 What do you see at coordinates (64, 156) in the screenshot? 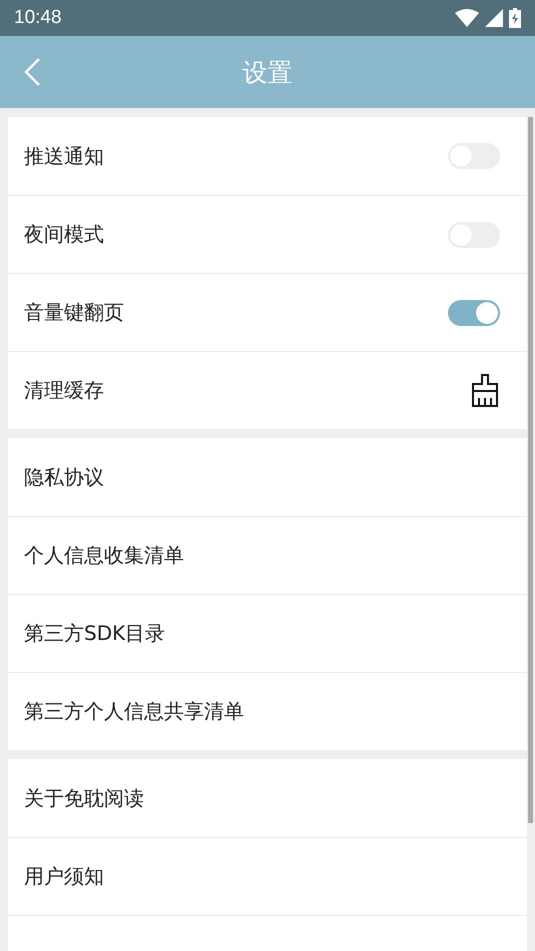
I see `settings-item: 推送通知` at bounding box center [64, 156].